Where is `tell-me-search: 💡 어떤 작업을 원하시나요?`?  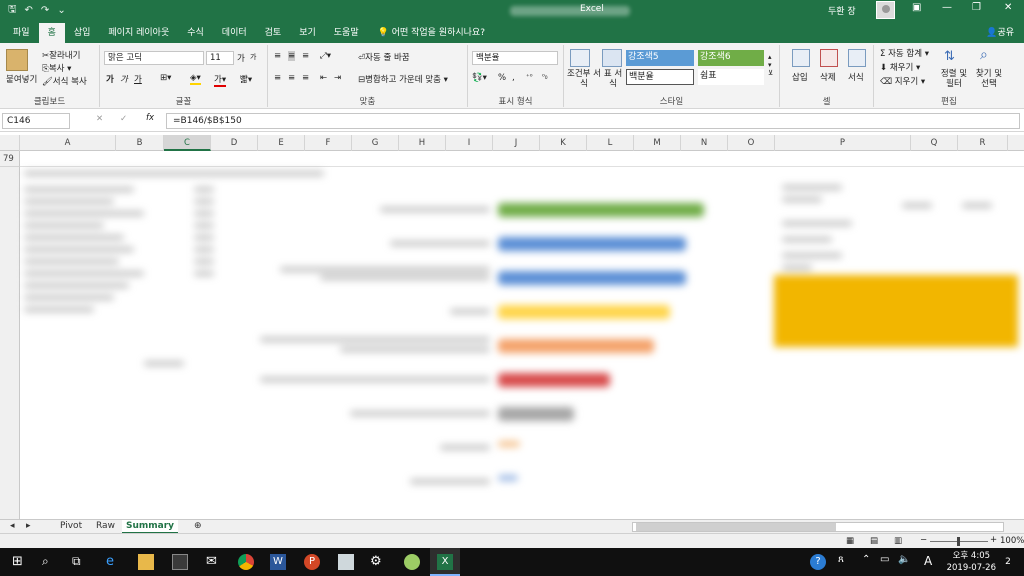 tell-me-search: 💡 어떤 작업을 원하시나요? is located at coordinates (431, 33).